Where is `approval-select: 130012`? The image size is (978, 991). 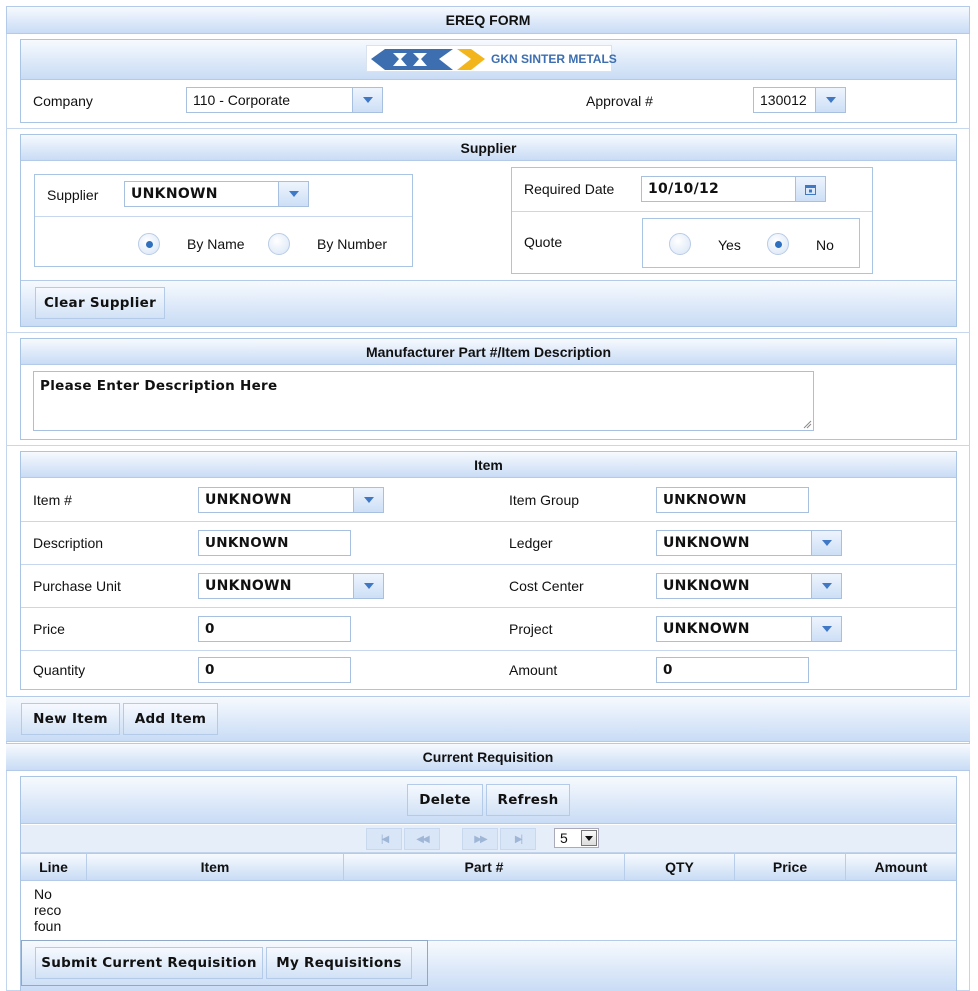
approval-select: 130012 is located at coordinates (799, 100).